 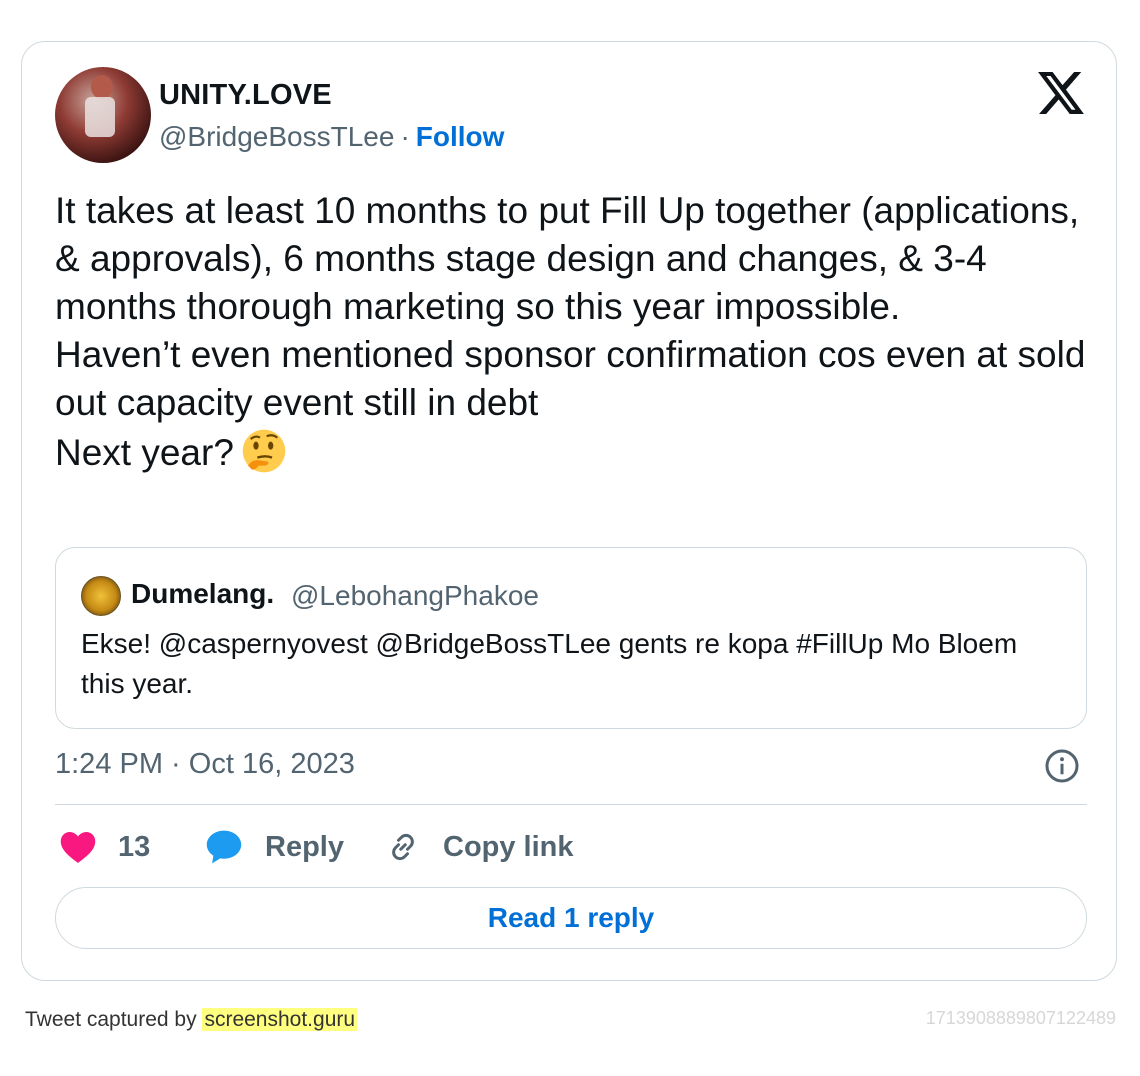 I want to click on reply-button: Reply, so click(x=274, y=847).